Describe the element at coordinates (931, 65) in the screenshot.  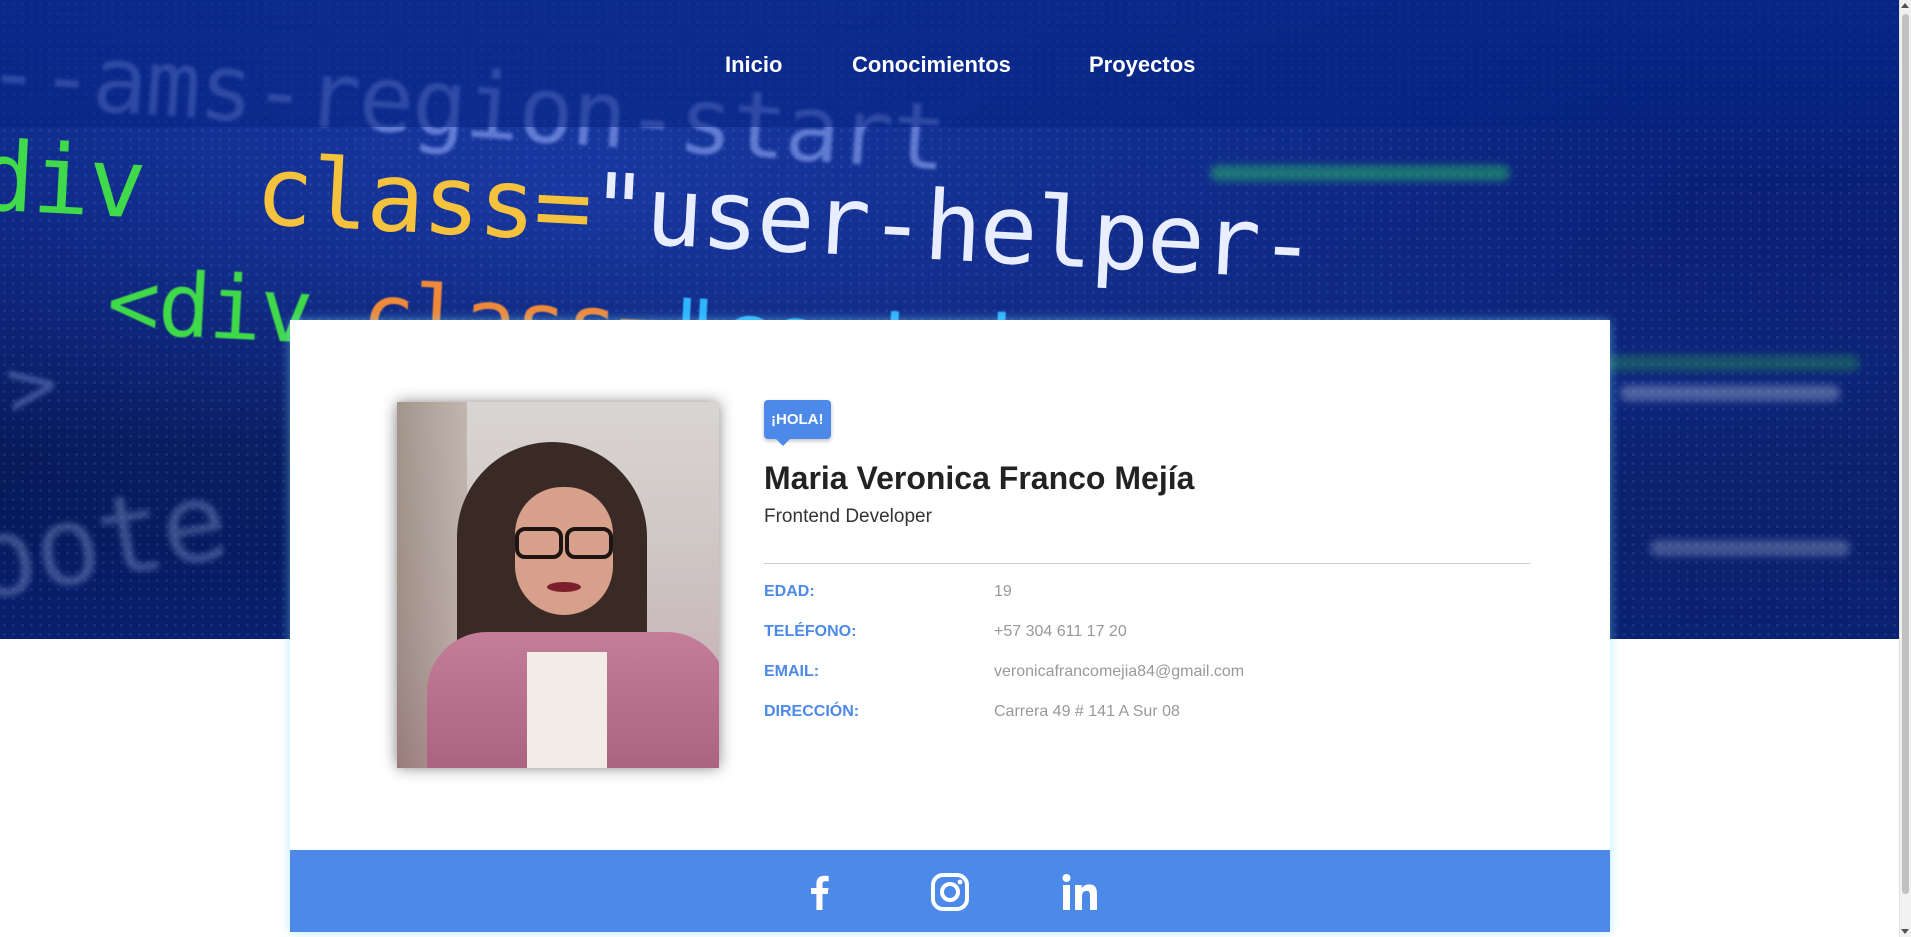
I see `nav-conocimientos-link: Conocimientos` at that location.